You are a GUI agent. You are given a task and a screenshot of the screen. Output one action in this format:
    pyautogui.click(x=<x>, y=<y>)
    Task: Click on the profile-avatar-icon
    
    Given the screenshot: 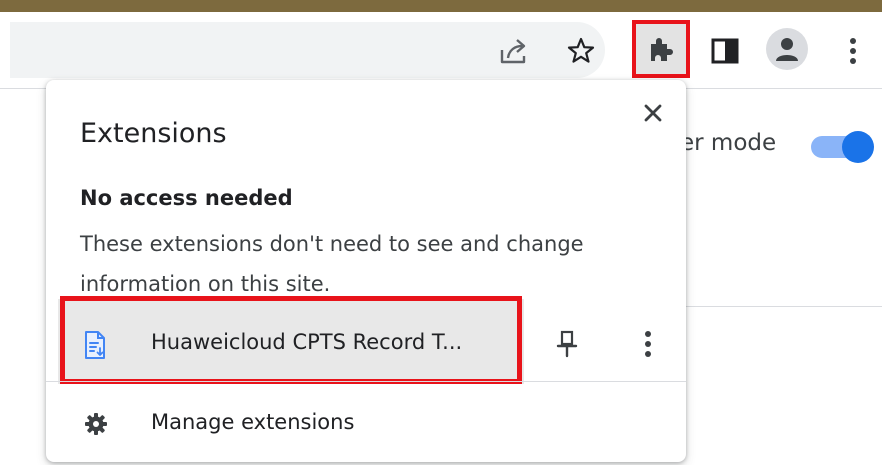 What is the action you would take?
    pyautogui.click(x=787, y=49)
    